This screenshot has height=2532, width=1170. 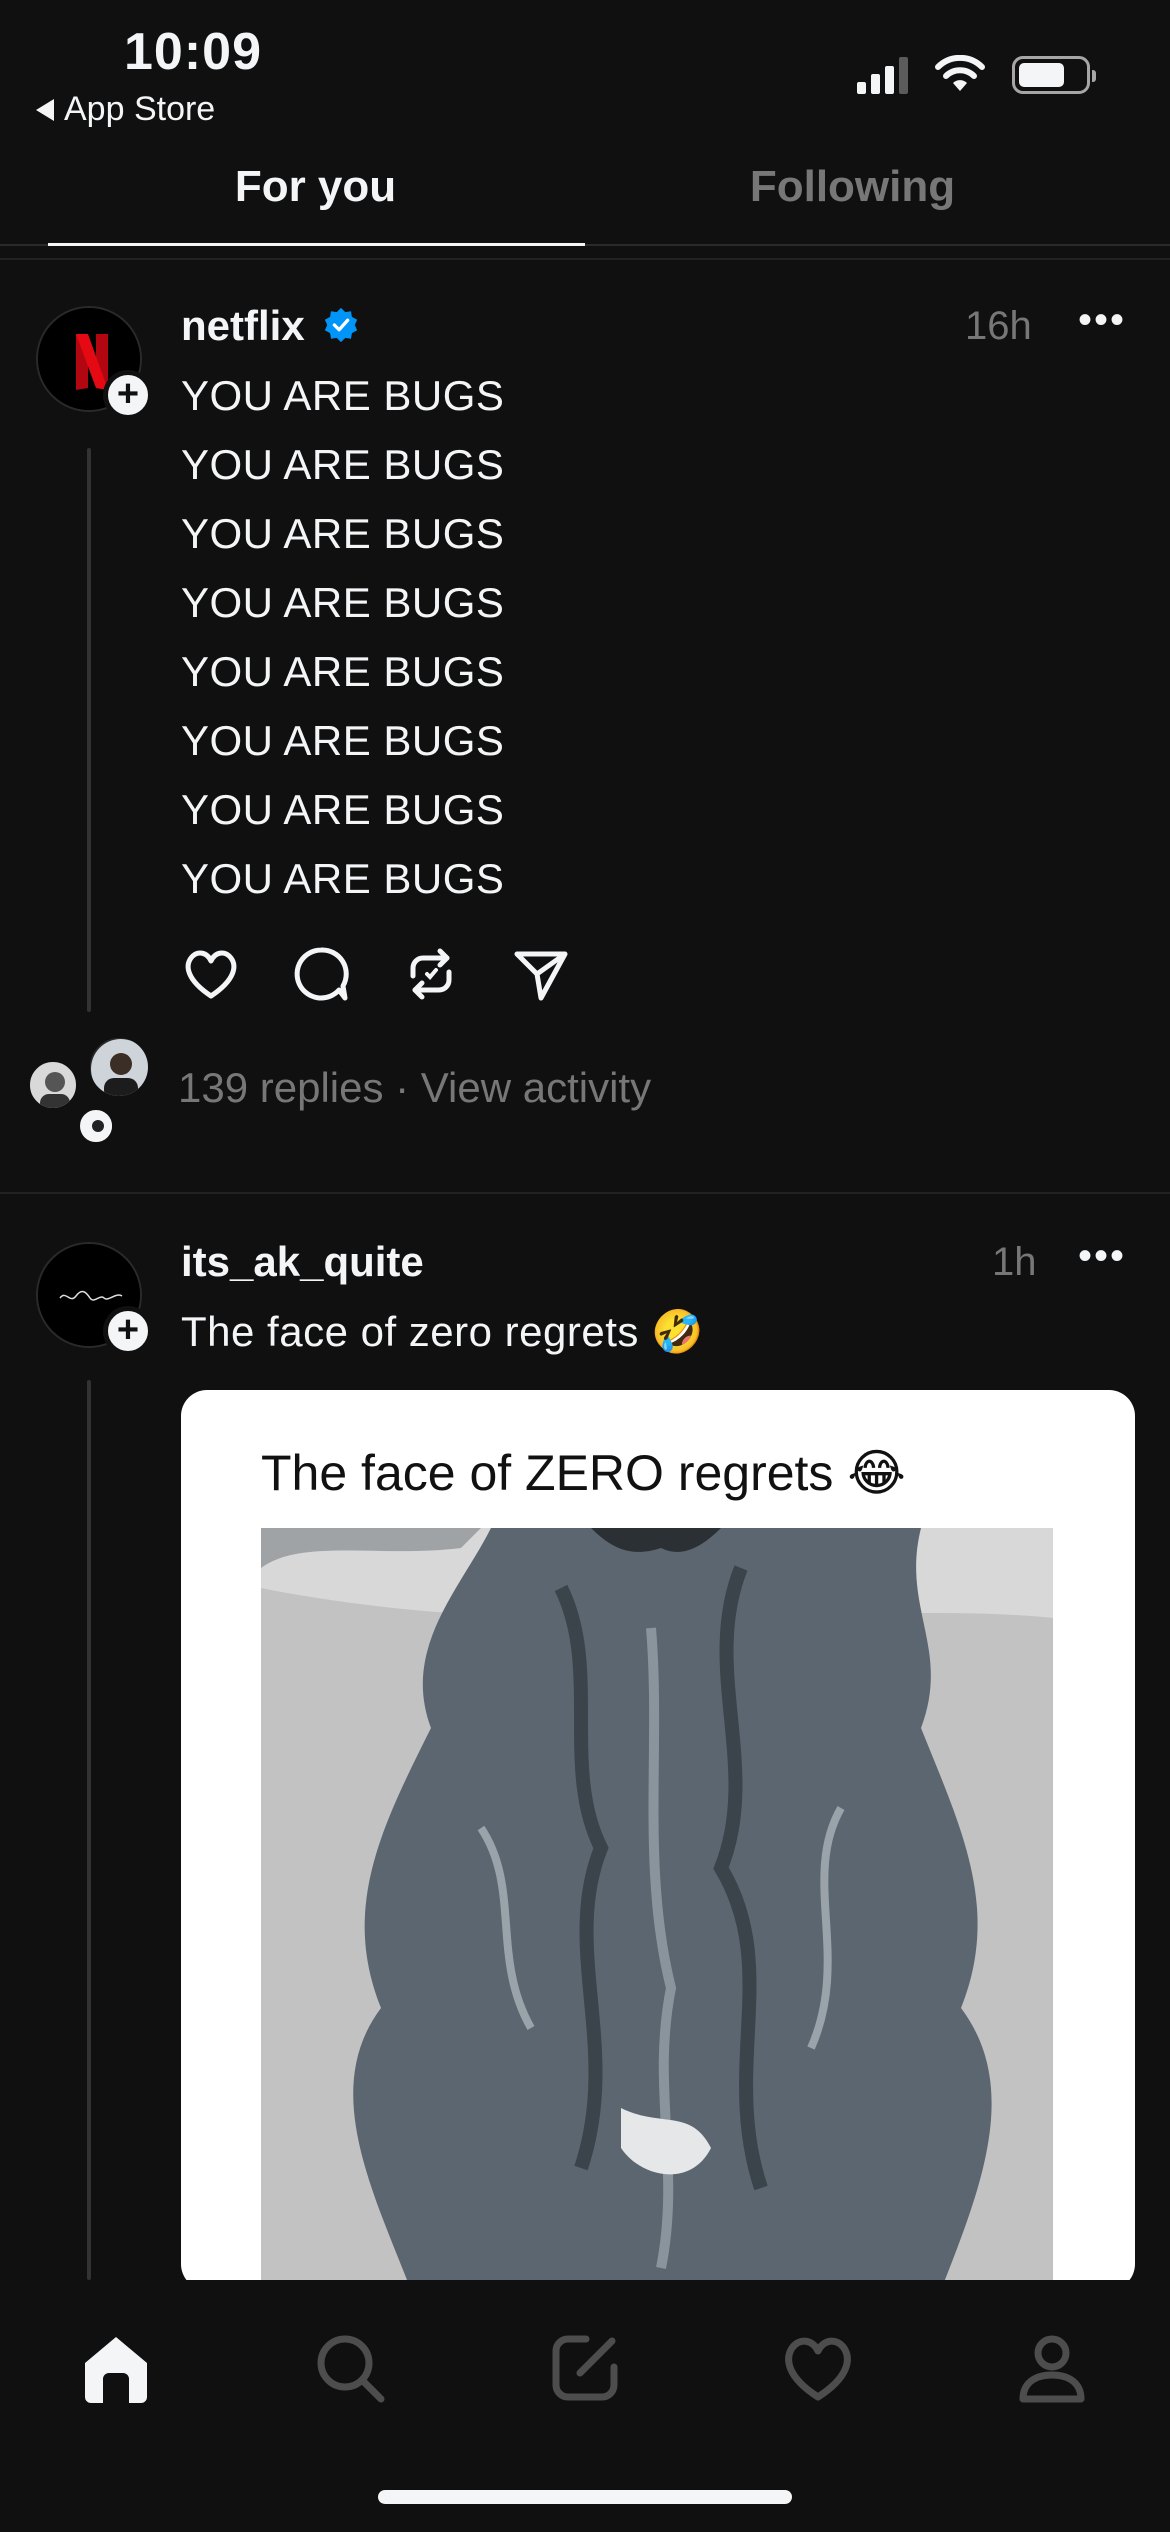 I want to click on back-to-app-store: App Store, so click(x=125, y=109).